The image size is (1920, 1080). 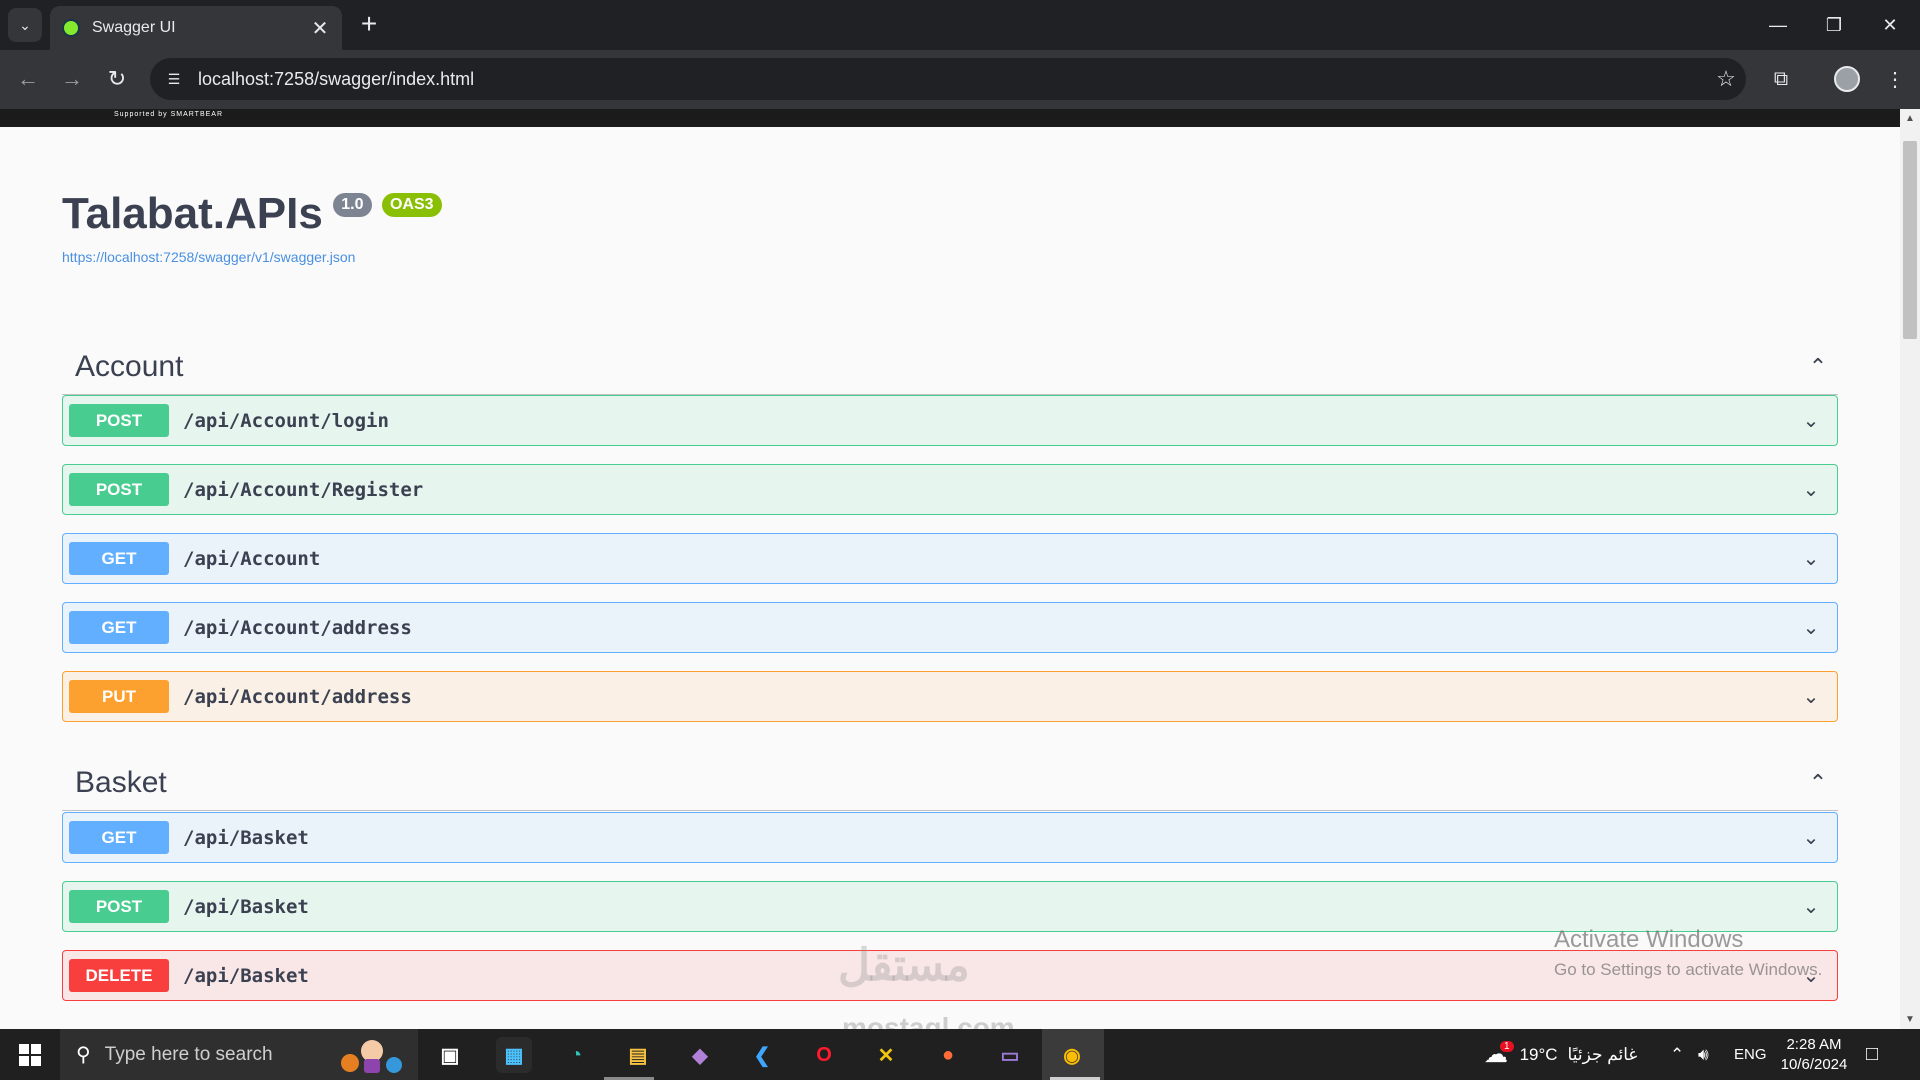 I want to click on taskbar-search-placeholder: Type here to search, so click(x=188, y=1054).